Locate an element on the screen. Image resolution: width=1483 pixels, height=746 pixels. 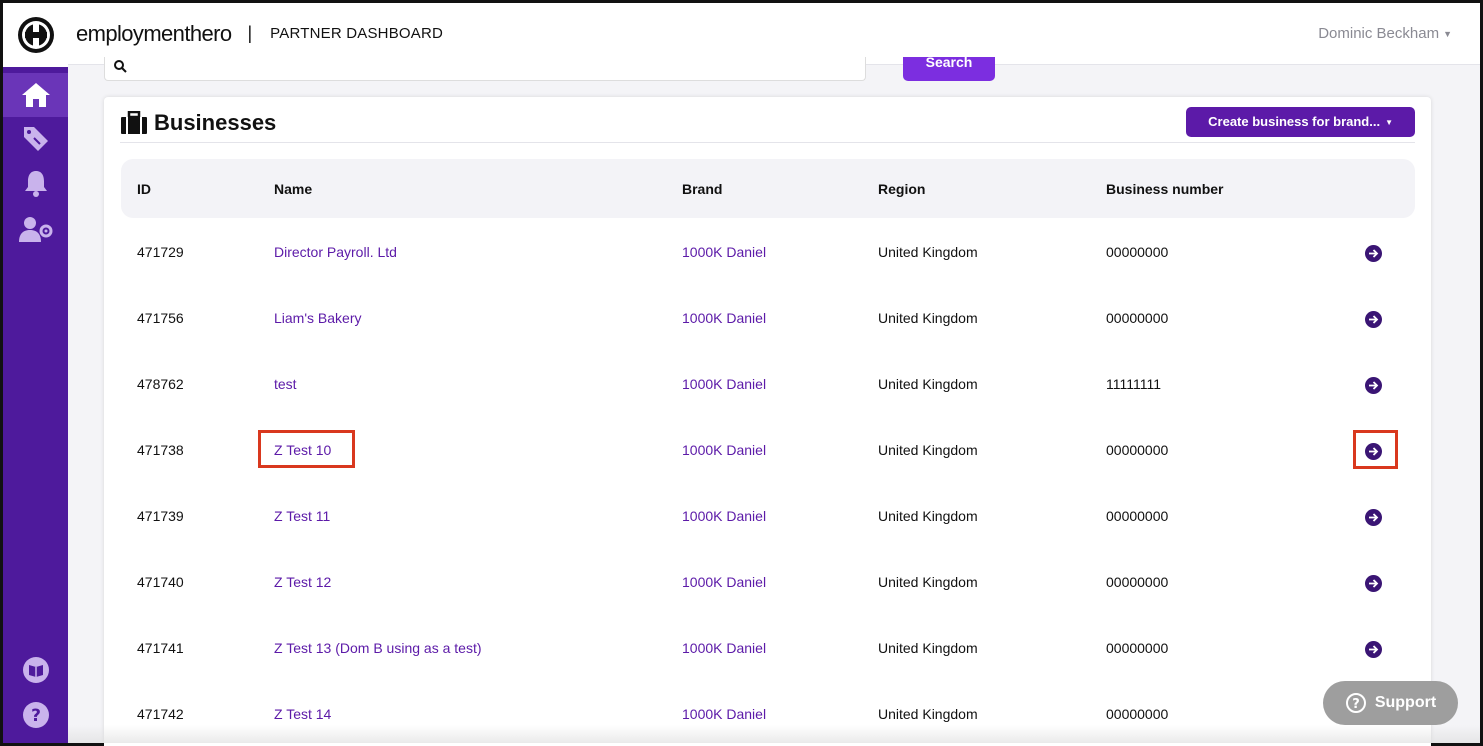
bottom-fade is located at coordinates (774, 734).